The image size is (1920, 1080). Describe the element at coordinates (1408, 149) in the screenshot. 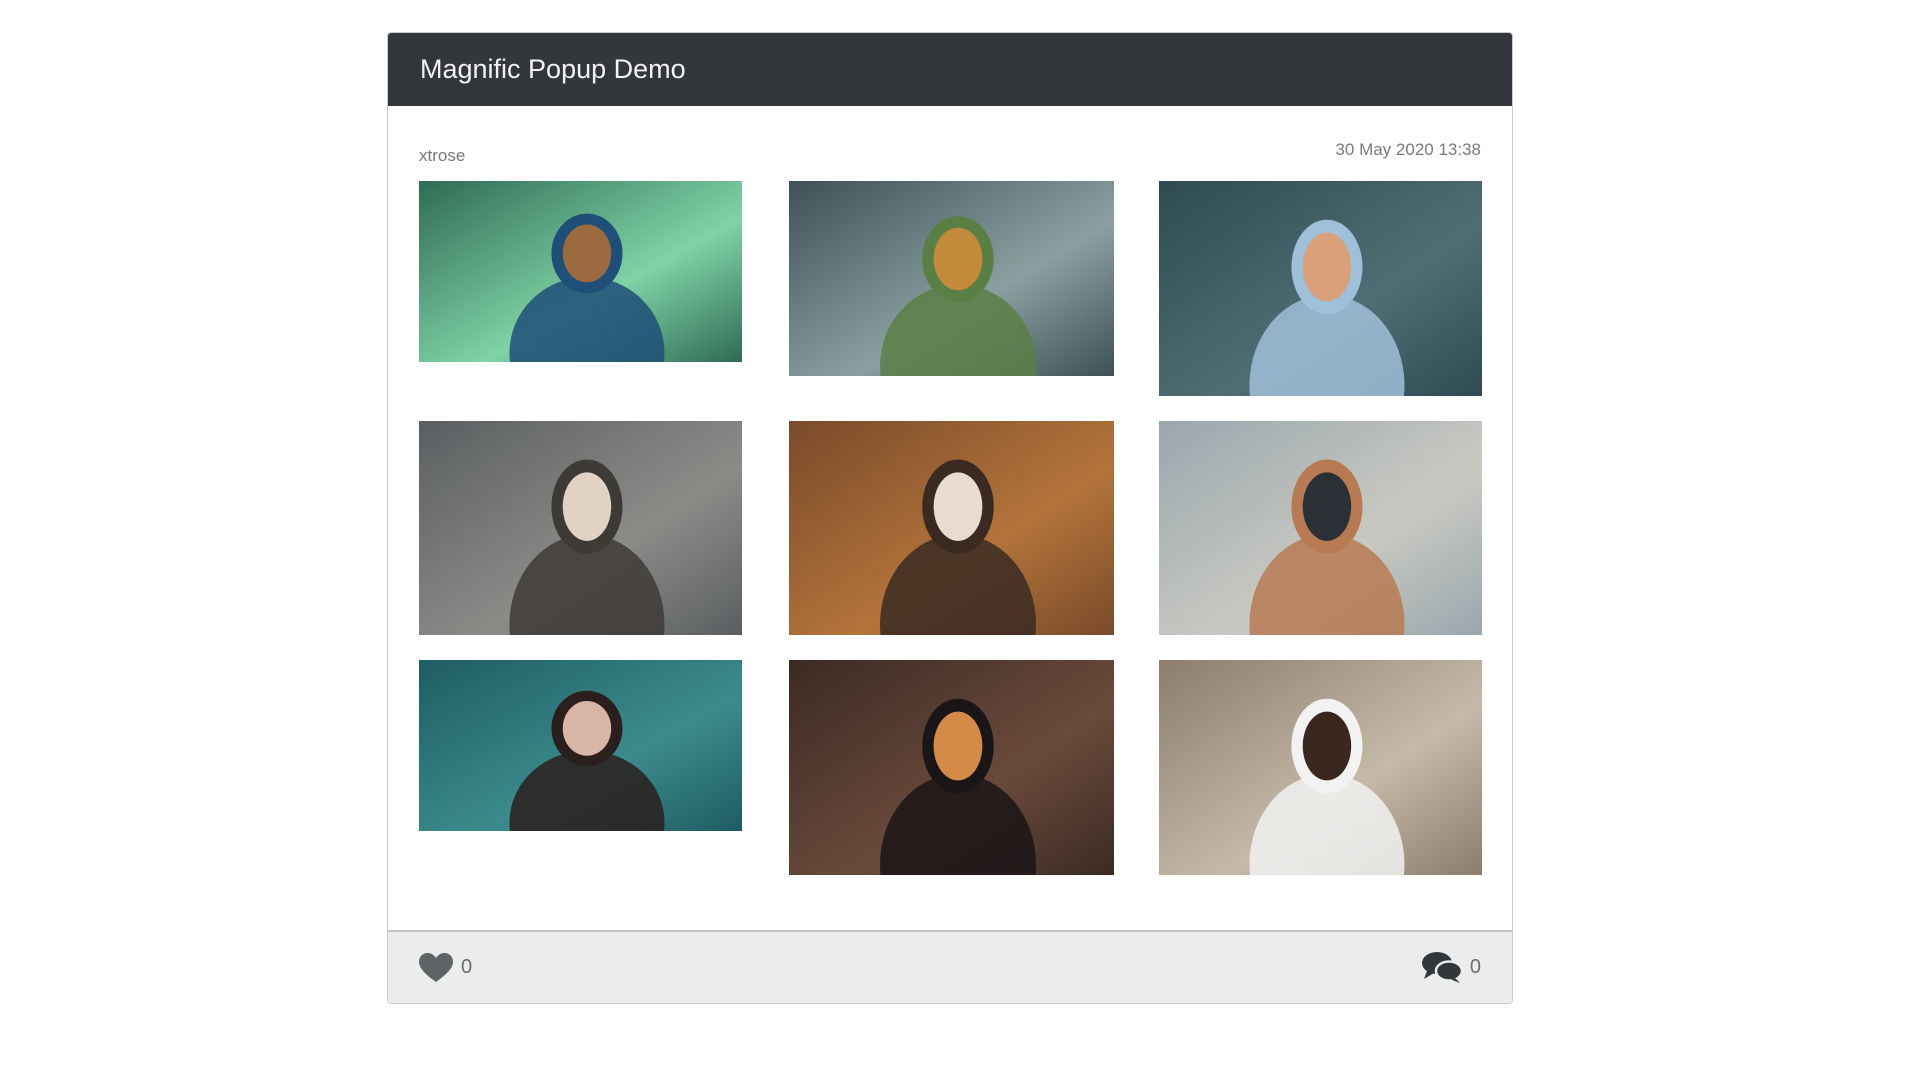

I see `post-timestamp: 30 May 2020 13:38` at that location.